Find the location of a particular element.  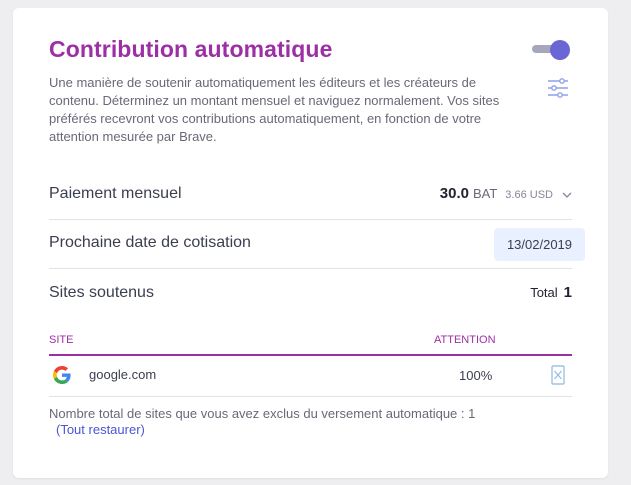

sites-total-count: 1 is located at coordinates (567, 292).